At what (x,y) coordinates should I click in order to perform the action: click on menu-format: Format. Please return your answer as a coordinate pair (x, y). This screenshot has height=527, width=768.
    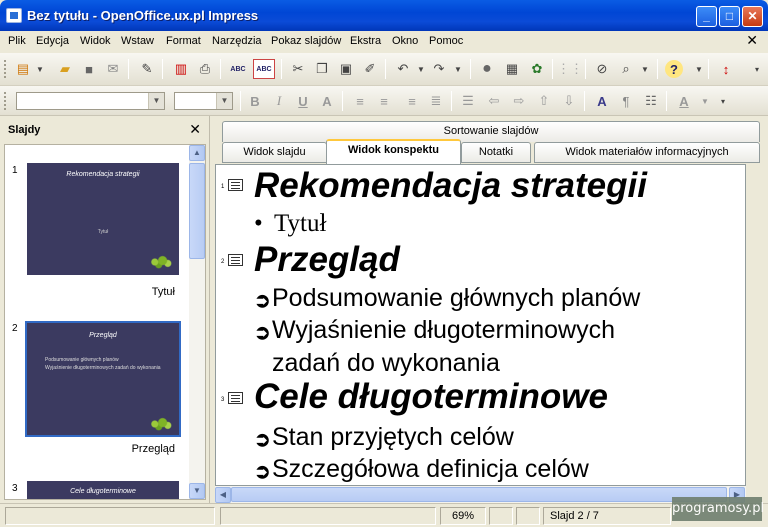
    Looking at the image, I should click on (183, 41).